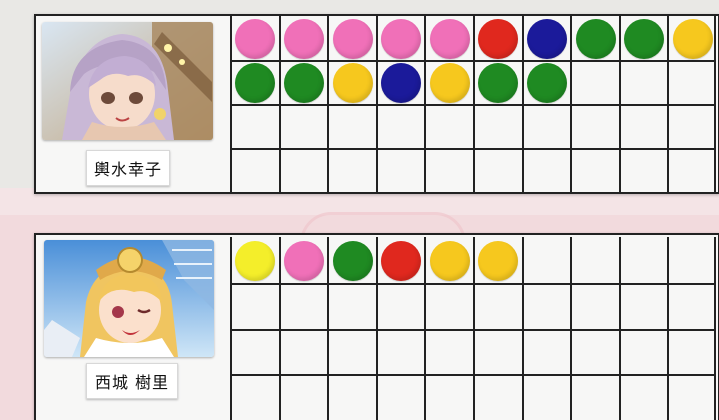  What do you see at coordinates (255, 260) in the screenshot?
I see `sticker-lemon` at bounding box center [255, 260].